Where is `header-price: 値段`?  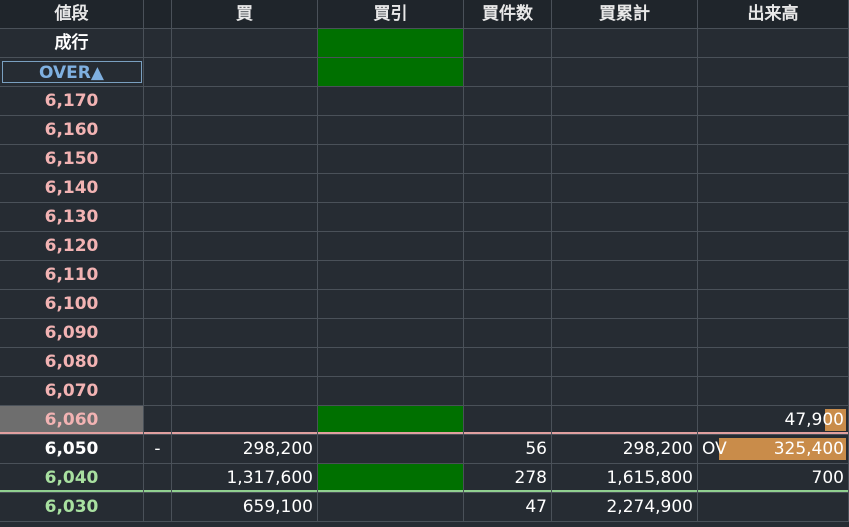 header-price: 値段 is located at coordinates (72, 14).